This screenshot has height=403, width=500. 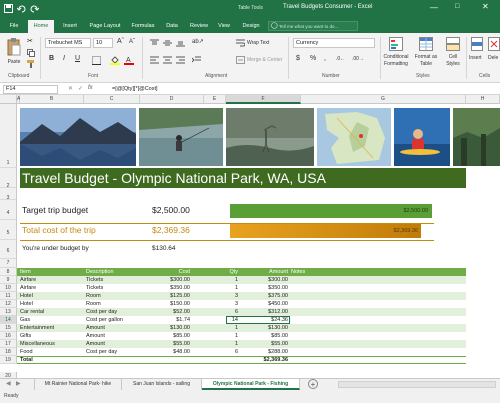 What do you see at coordinates (263, 99) in the screenshot?
I see `column-header-f: F` at bounding box center [263, 99].